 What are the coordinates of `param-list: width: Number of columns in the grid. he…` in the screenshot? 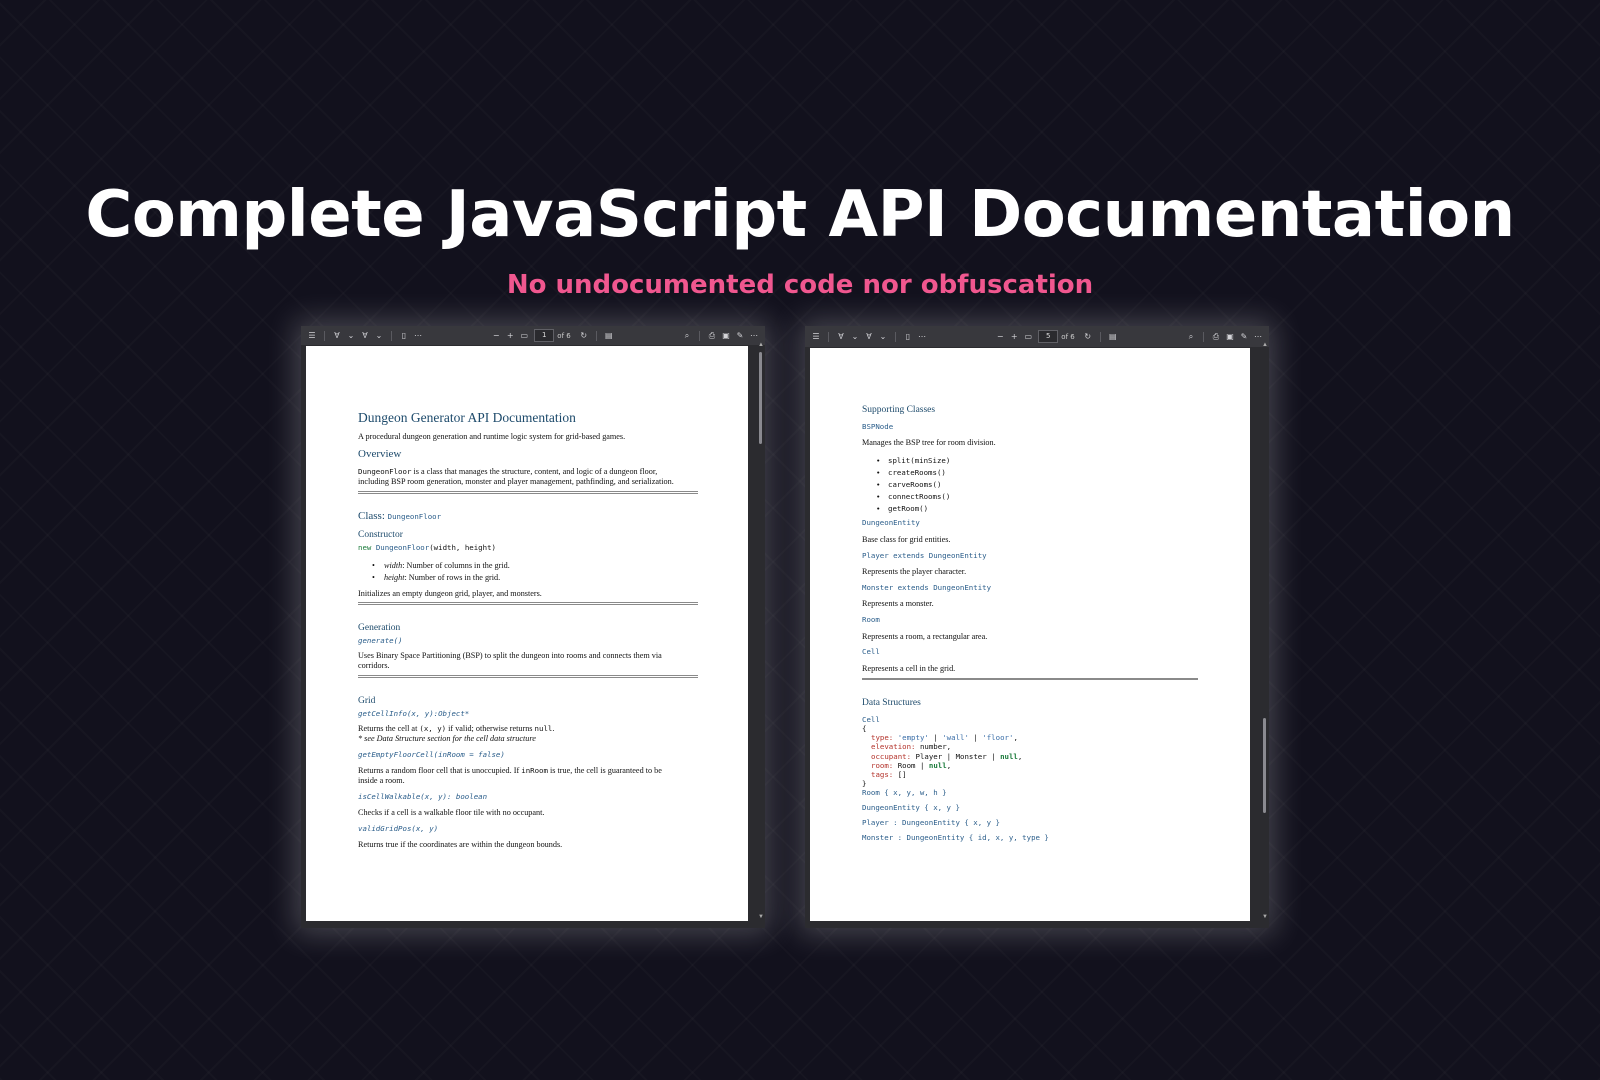 It's located at (528, 572).